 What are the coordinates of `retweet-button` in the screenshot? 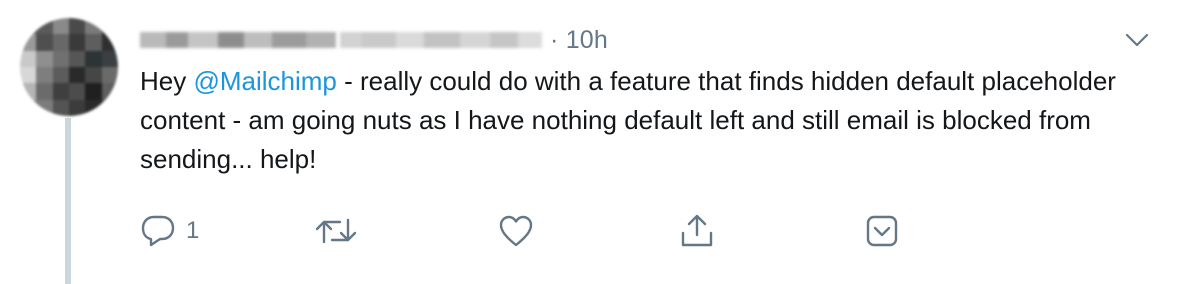 It's located at (341, 231).